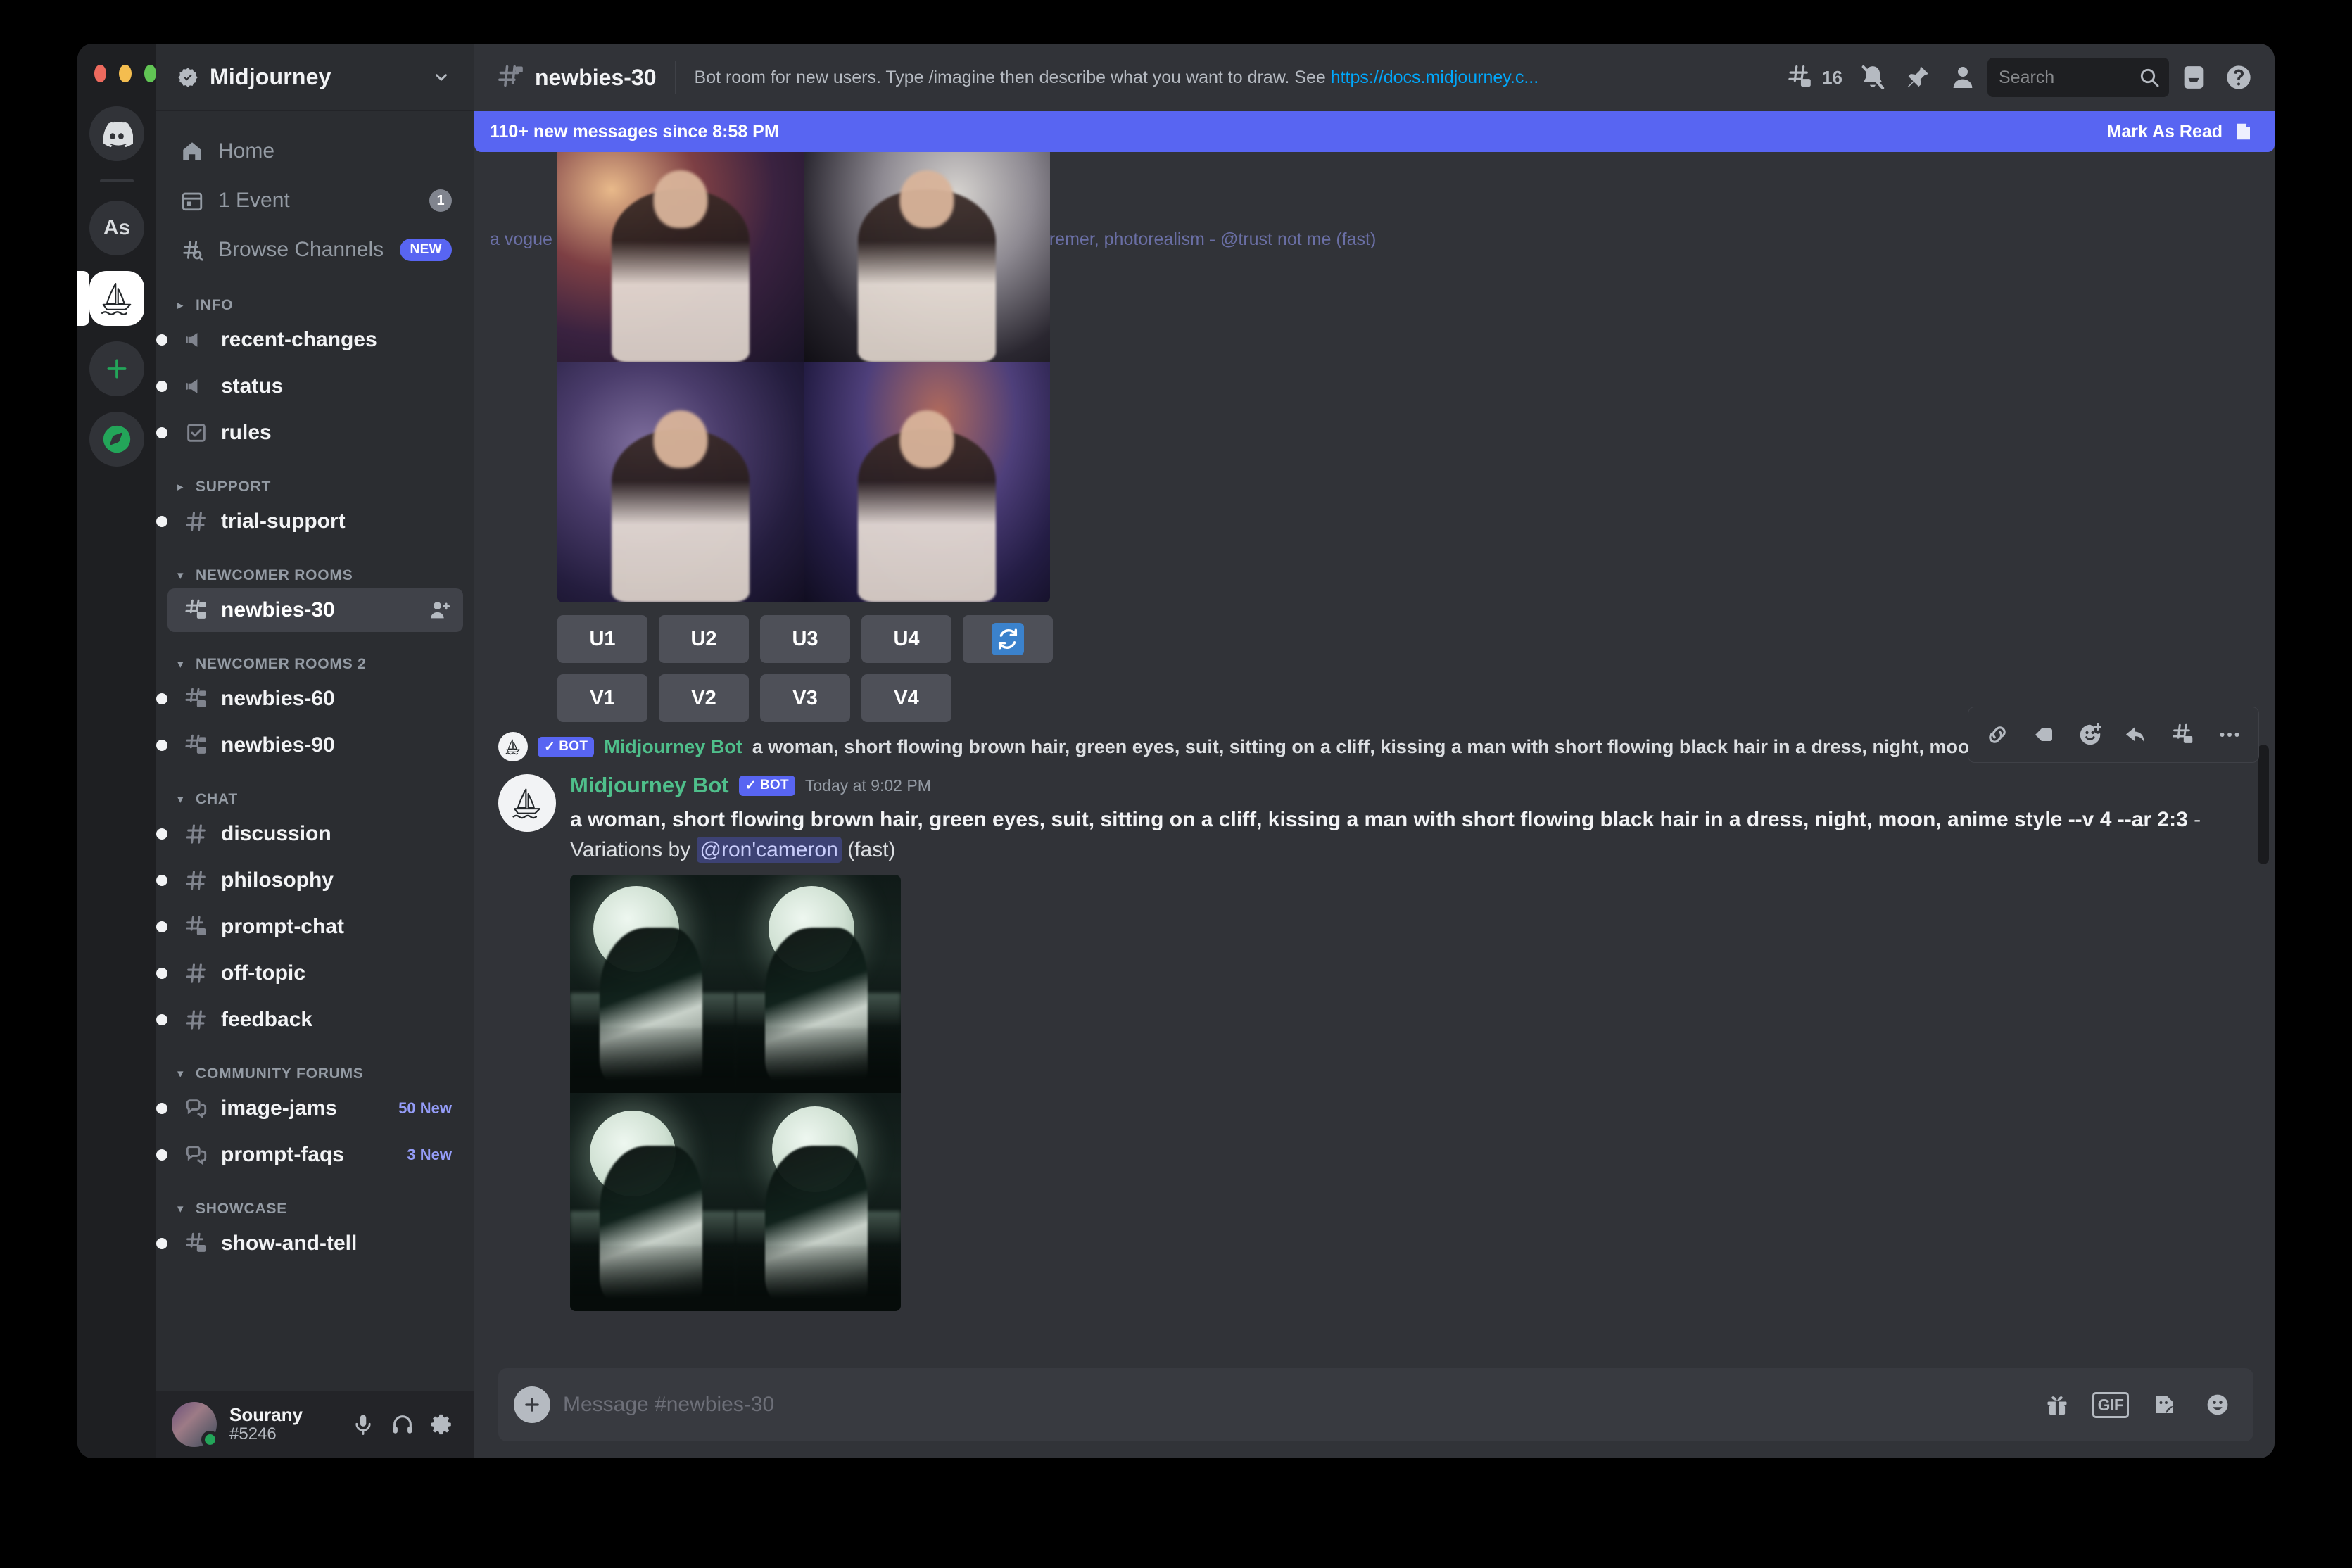 Image resolution: width=2352 pixels, height=1568 pixels. Describe the element at coordinates (309, 1020) in the screenshot. I see `sidebar-item-feedback: feedback` at that location.